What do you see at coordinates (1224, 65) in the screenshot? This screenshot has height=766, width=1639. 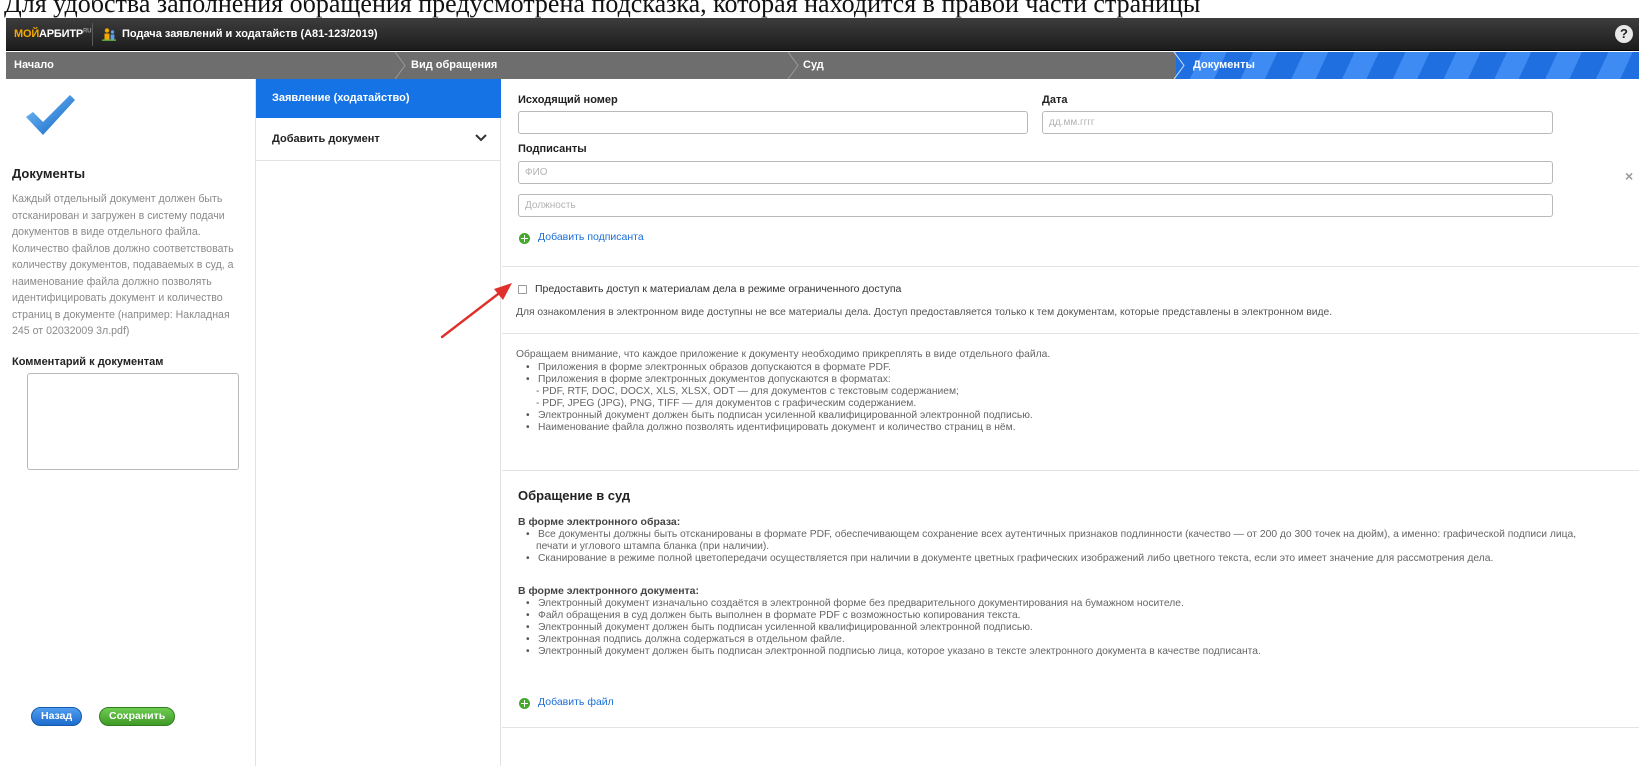 I see `step-documents: Документы` at bounding box center [1224, 65].